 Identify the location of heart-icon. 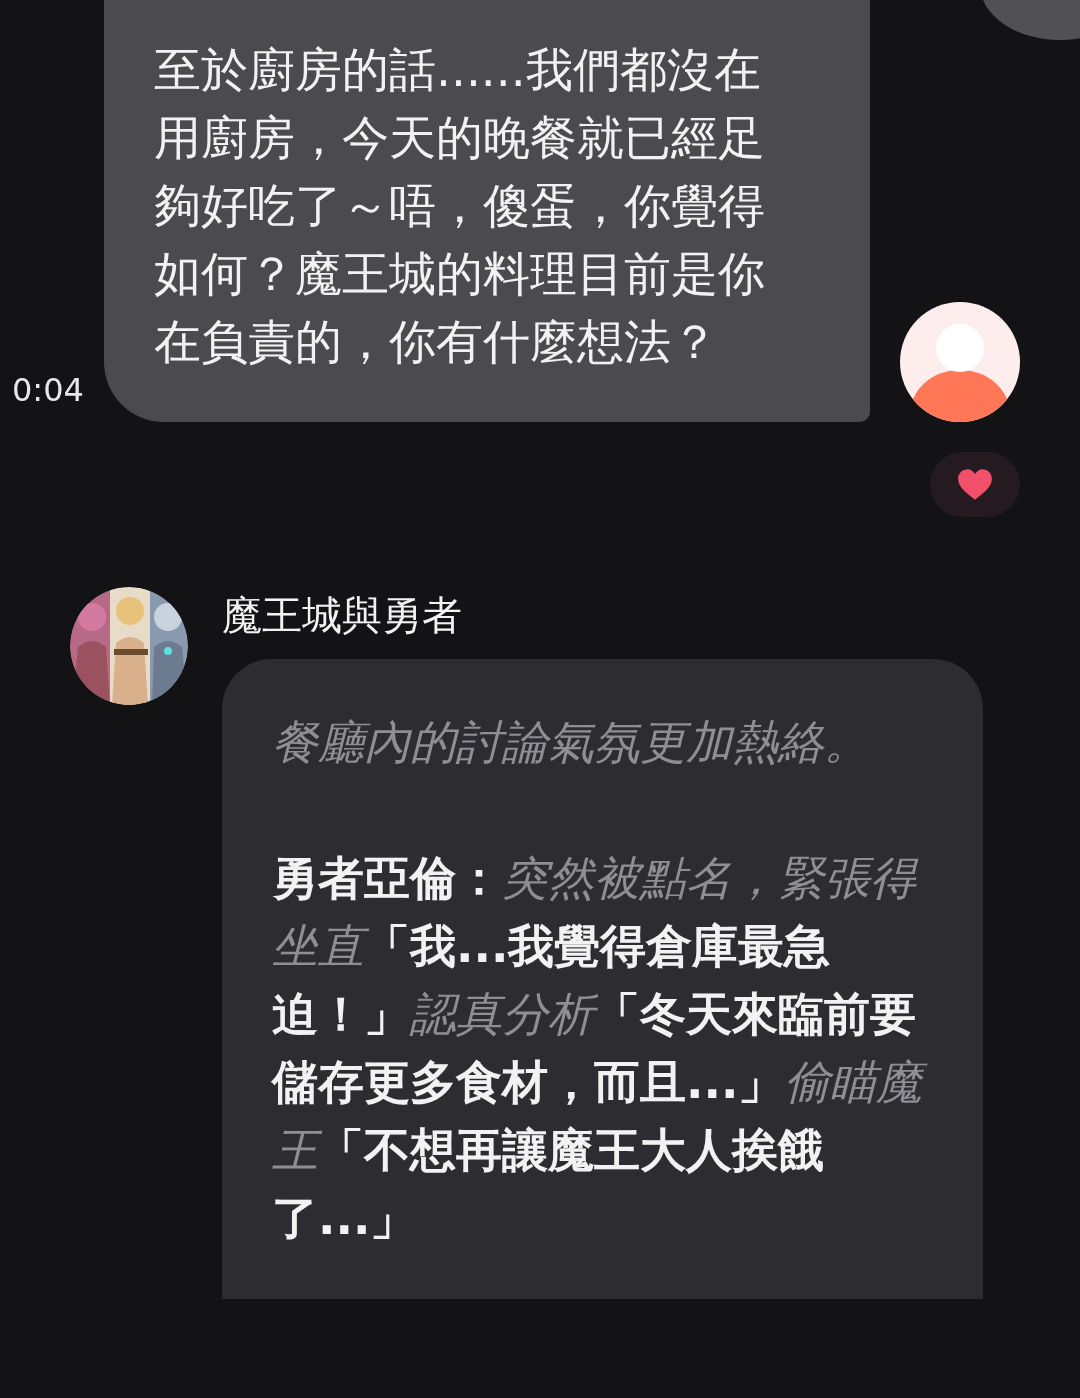
(975, 484).